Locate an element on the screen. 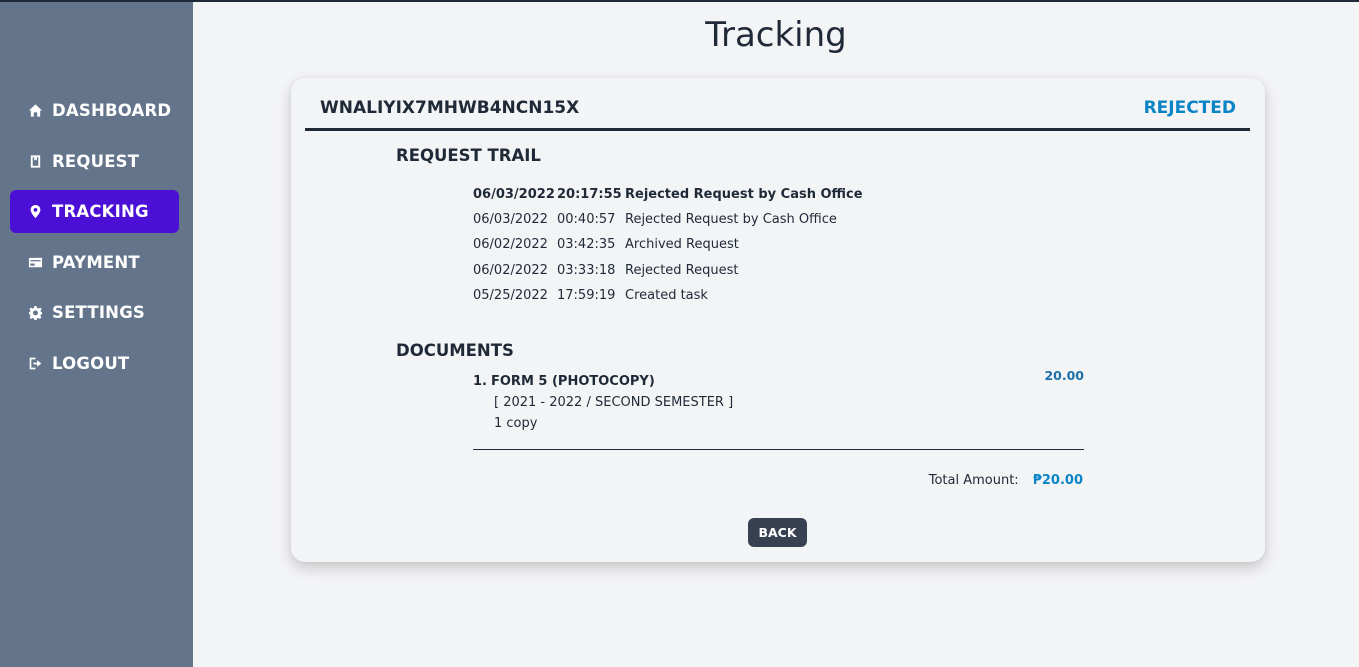 This screenshot has width=1359, height=667. sidebar-item-tracking: TRACKING is located at coordinates (94, 211).